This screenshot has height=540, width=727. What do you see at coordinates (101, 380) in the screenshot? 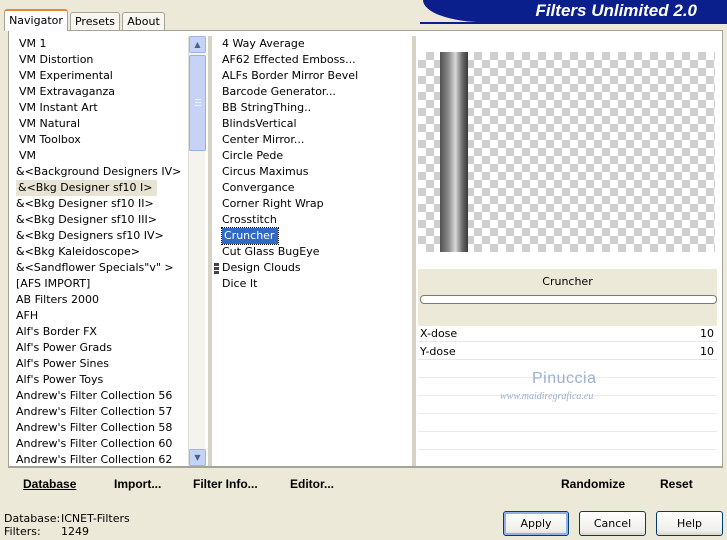
I see `category-item: Alf's Power Toys` at bounding box center [101, 380].